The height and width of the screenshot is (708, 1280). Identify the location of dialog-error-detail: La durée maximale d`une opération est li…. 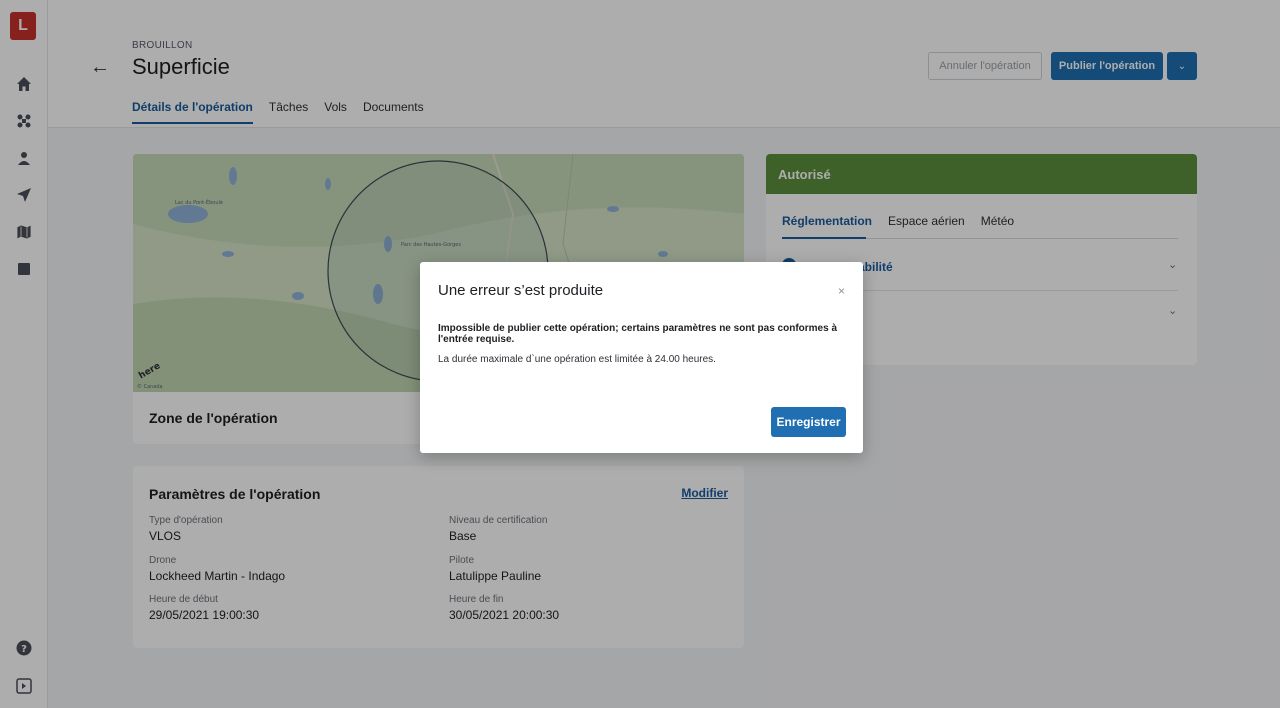
(577, 359).